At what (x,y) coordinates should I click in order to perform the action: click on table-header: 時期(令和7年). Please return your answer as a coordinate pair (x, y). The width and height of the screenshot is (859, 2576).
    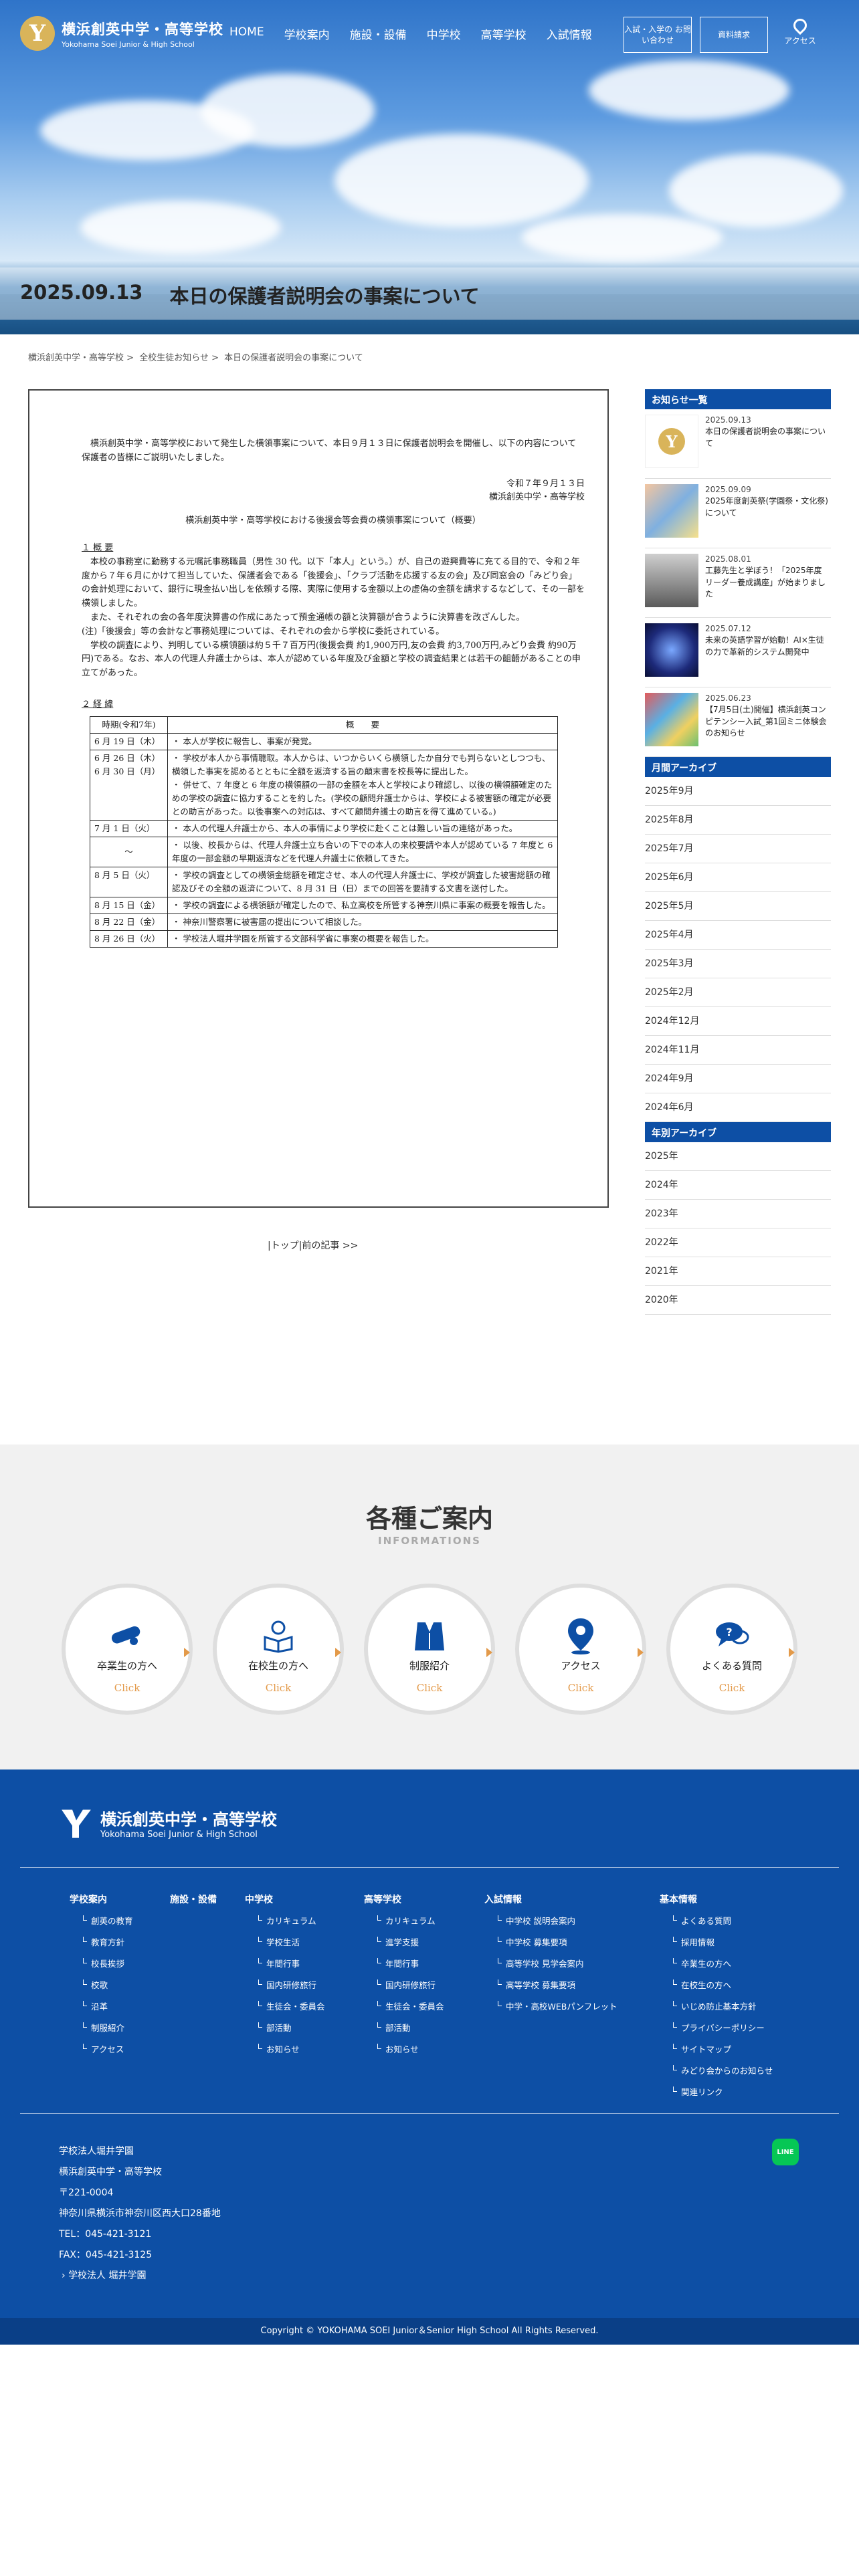
    Looking at the image, I should click on (129, 725).